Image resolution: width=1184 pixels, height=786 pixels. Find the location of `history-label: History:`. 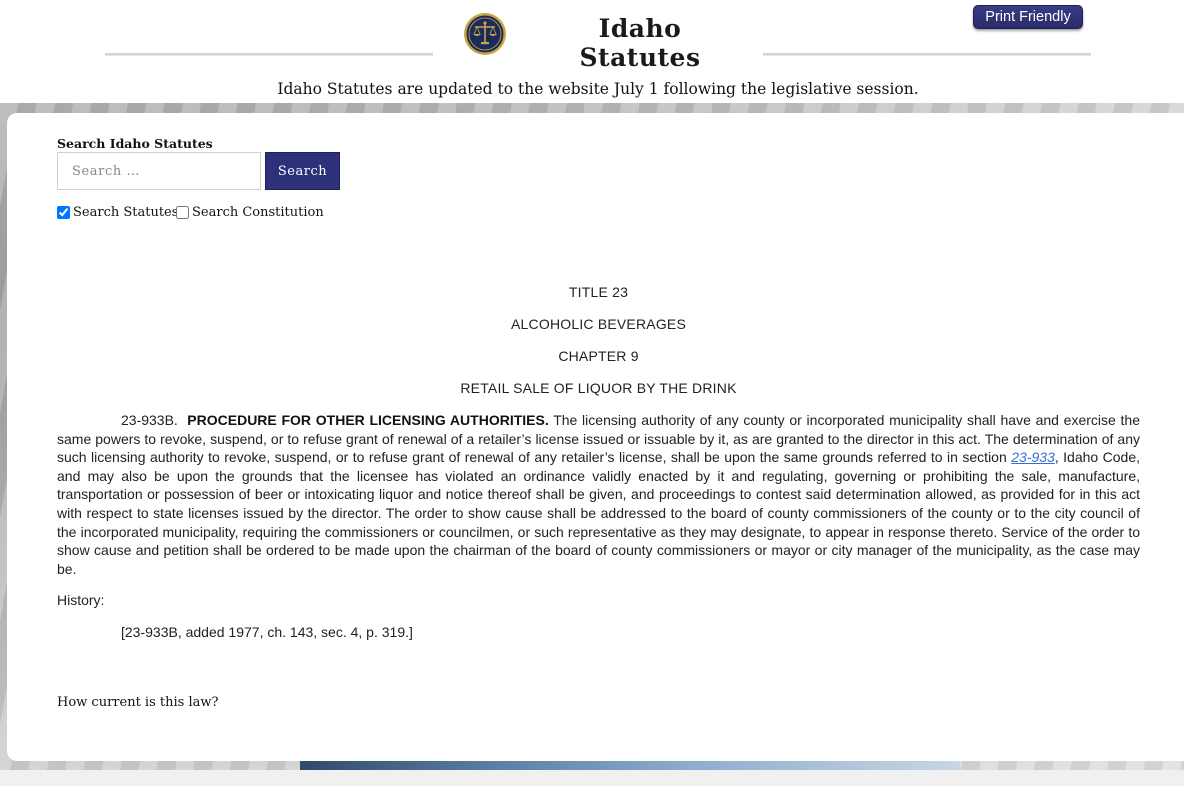

history-label: History: is located at coordinates (81, 600).